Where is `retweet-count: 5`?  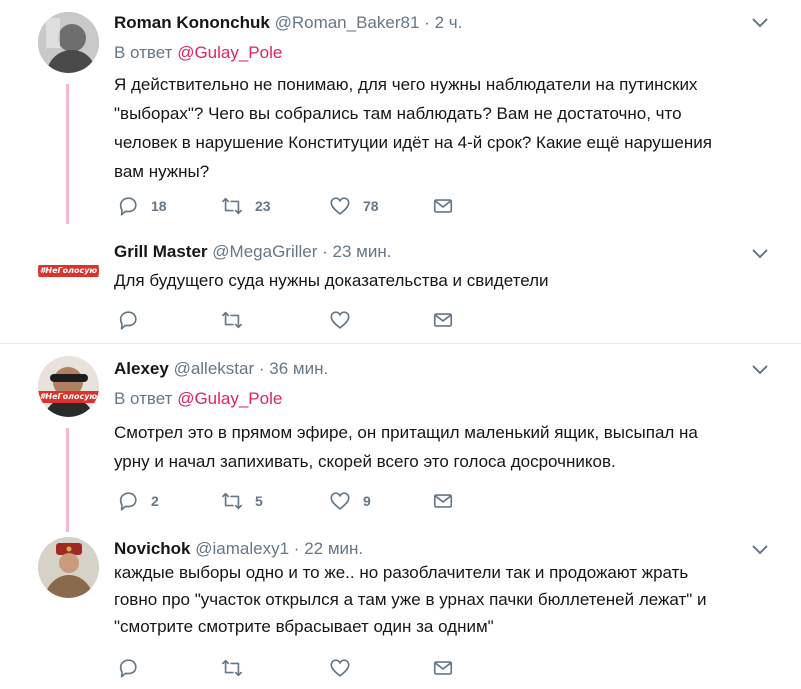
retweet-count: 5 is located at coordinates (259, 501).